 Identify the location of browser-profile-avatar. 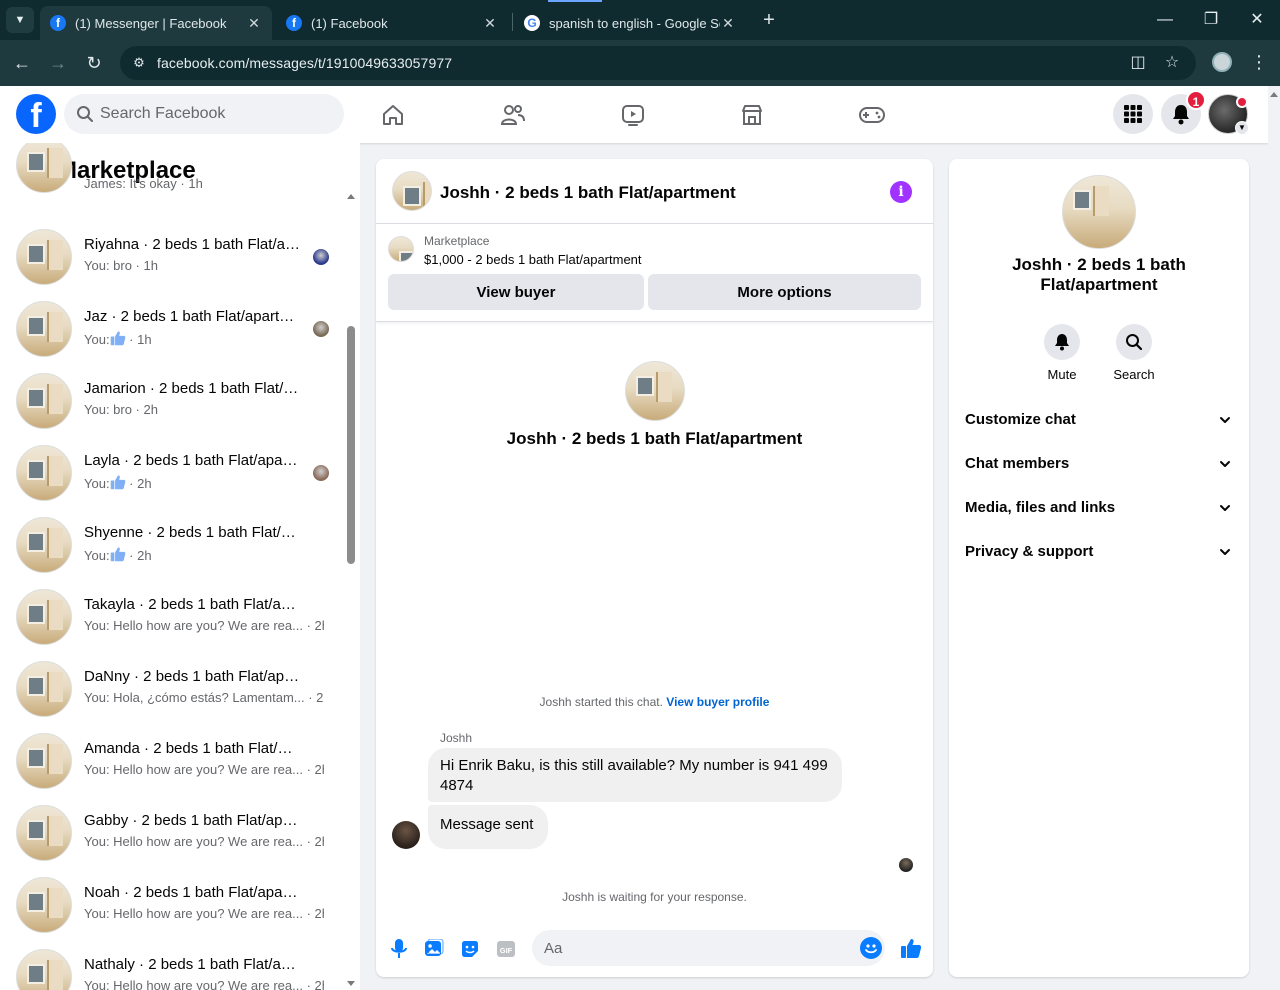
(1222, 62).